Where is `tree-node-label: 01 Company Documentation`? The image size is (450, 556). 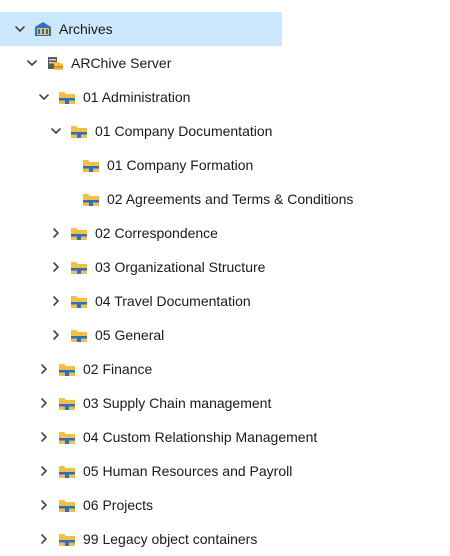 tree-node-label: 01 Company Documentation is located at coordinates (184, 131).